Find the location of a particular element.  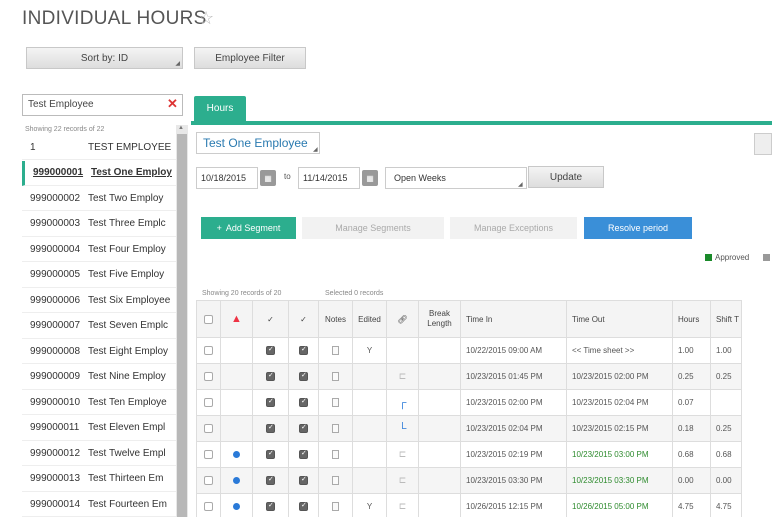

edited-header: Edited is located at coordinates (369, 319).